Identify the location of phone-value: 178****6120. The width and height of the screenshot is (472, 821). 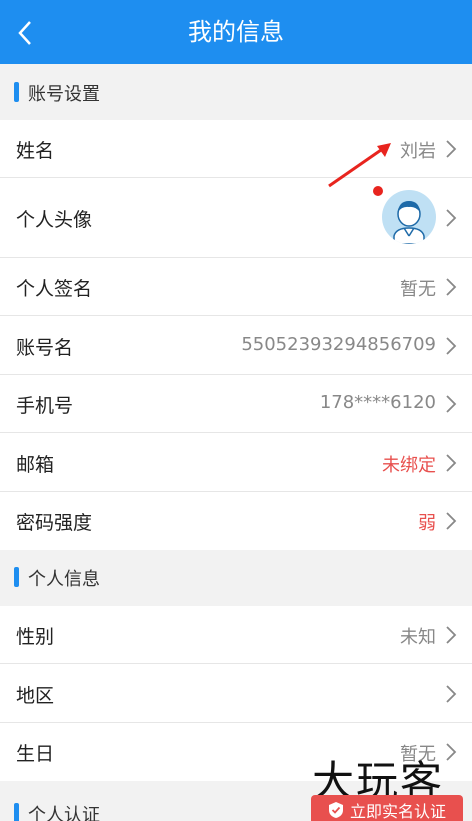
(377, 402).